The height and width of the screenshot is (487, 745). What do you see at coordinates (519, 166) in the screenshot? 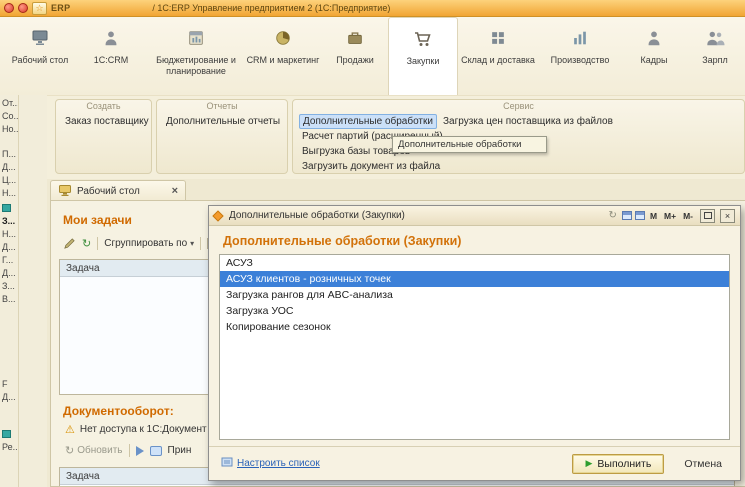
I see `menu-item-load-document-from-file: Загрузить документ из файла` at bounding box center [519, 166].